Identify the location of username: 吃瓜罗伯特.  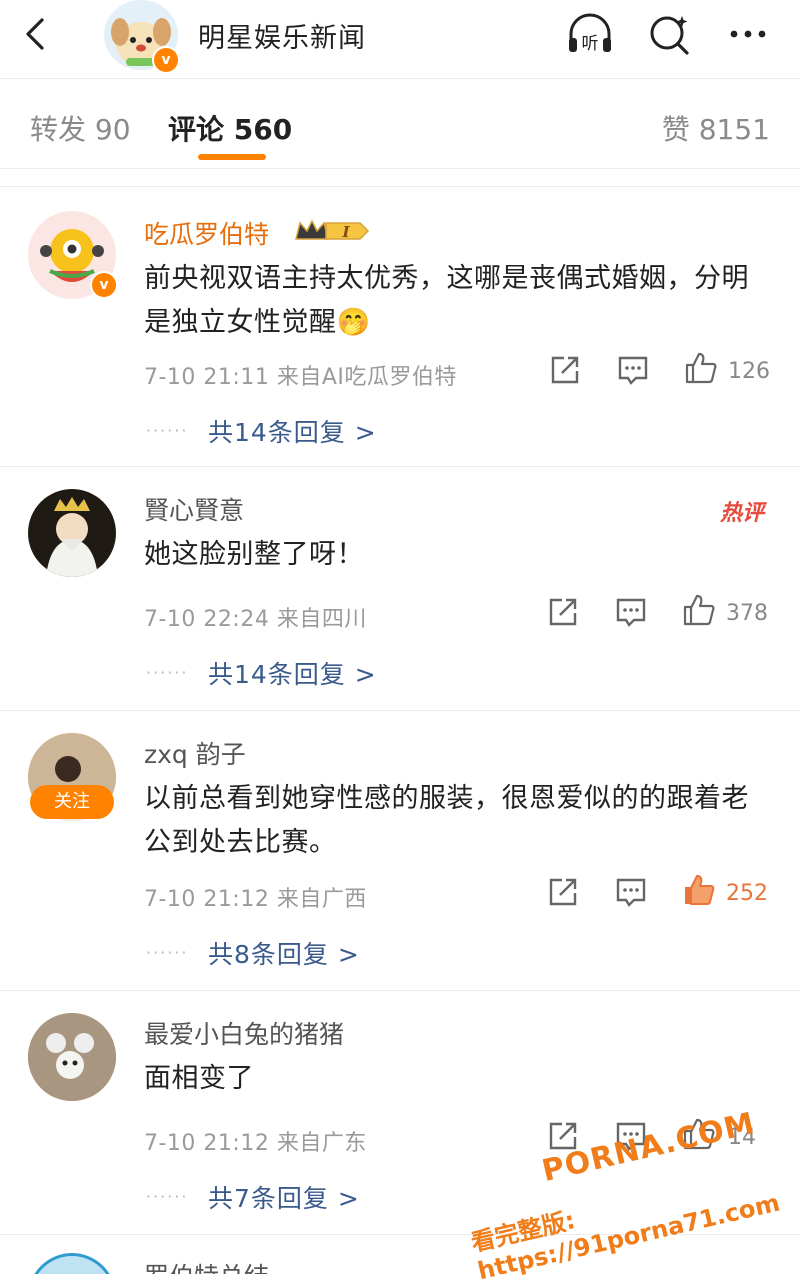
(206, 233).